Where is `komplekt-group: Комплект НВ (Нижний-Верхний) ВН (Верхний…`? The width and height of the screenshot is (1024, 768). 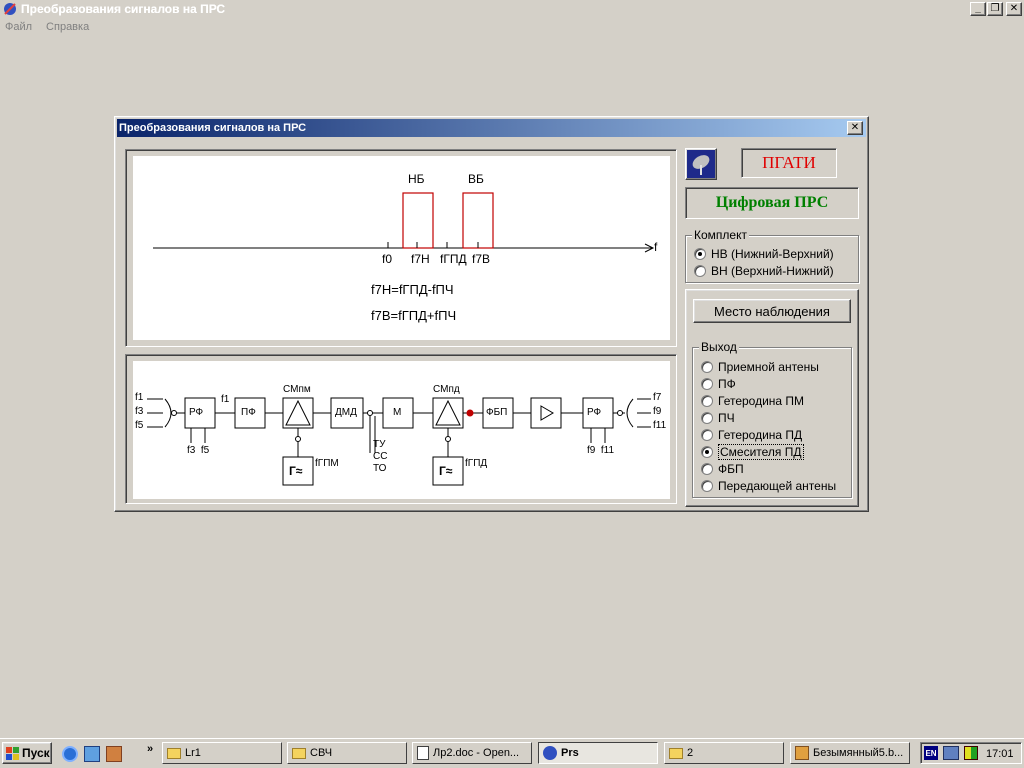 komplekt-group: Комплект НВ (Нижний-Верхний) ВН (Верхний… is located at coordinates (772, 255).